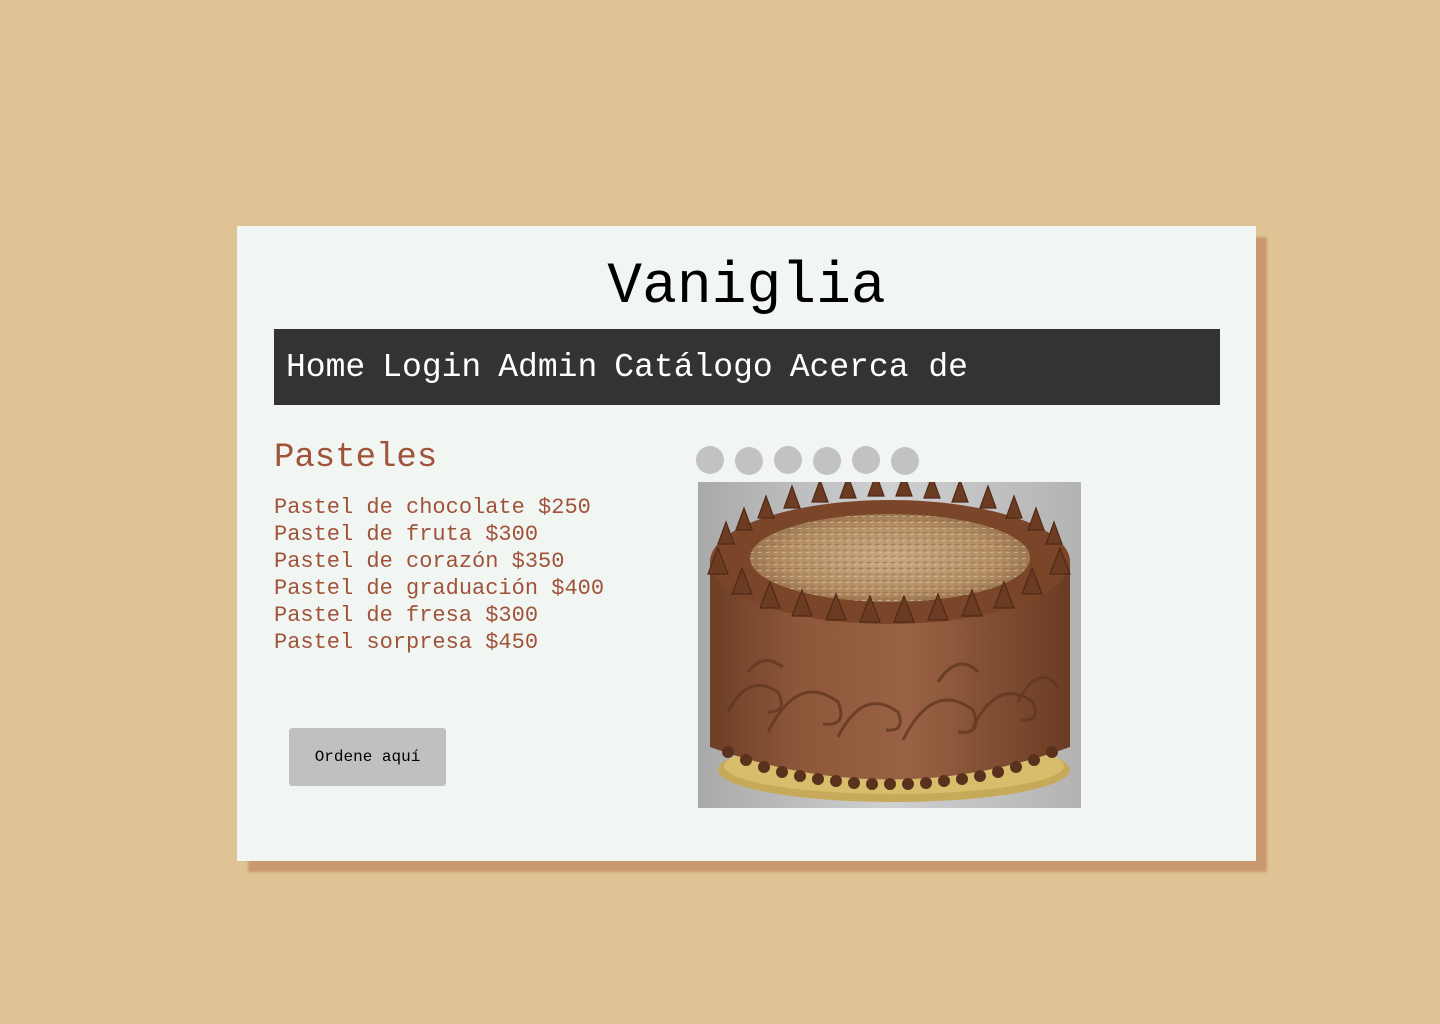  What do you see at coordinates (889, 645) in the screenshot?
I see `cake-image` at bounding box center [889, 645].